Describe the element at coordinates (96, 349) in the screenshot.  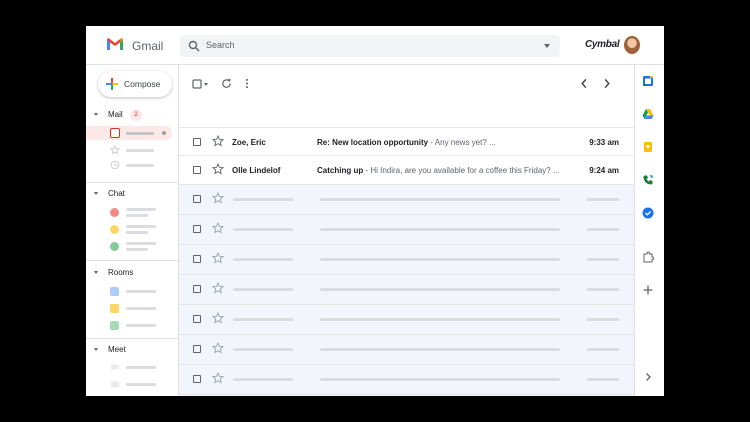
I see `meet-collapse-icon` at that location.